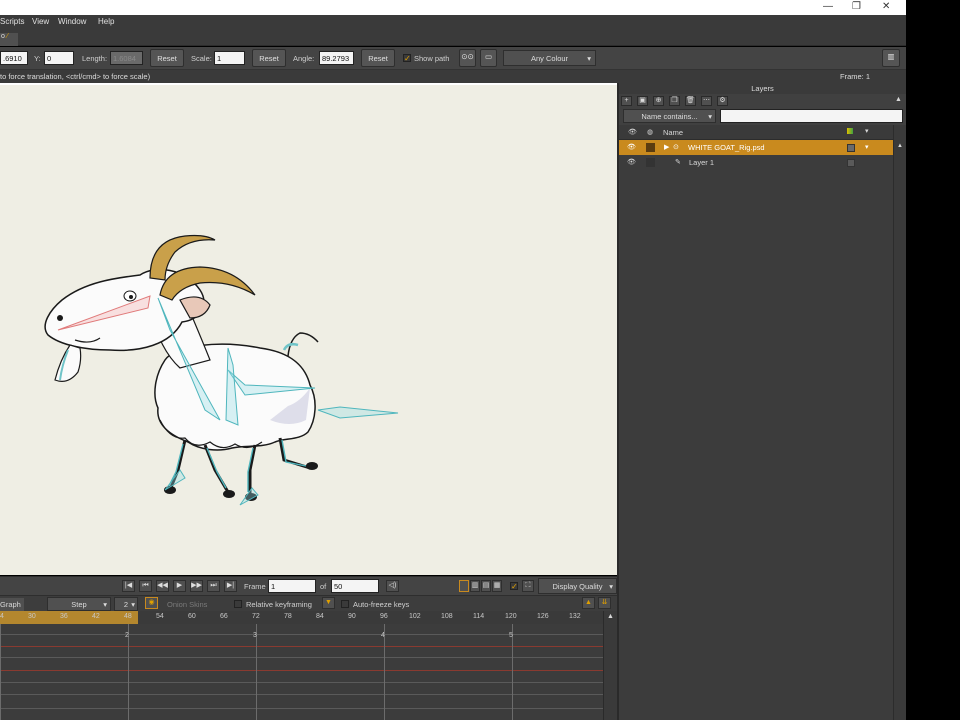  Describe the element at coordinates (378, 58) in the screenshot. I see `reset-angle-button: Reset` at that location.